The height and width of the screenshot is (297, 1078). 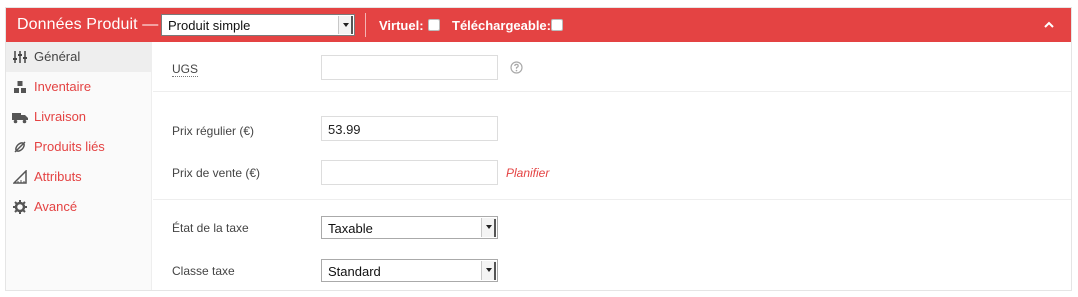 What do you see at coordinates (527, 173) in the screenshot?
I see `schedule-link: Planifier` at bounding box center [527, 173].